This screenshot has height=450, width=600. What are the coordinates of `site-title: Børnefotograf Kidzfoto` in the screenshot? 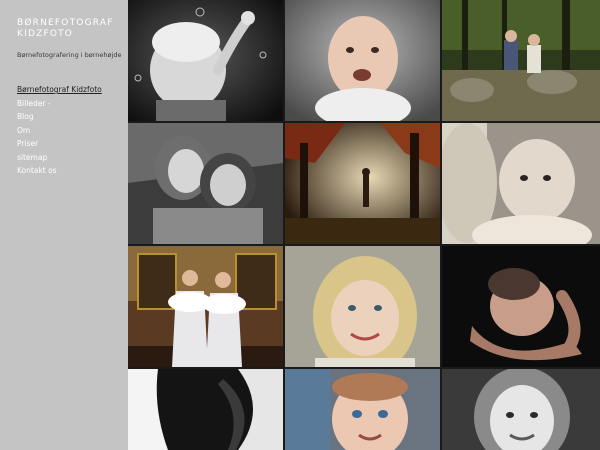 It's located at (69, 29).